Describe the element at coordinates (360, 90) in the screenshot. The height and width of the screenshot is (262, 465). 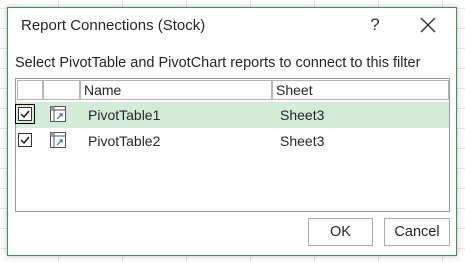
I see `column-header-sheet: Sheet` at that location.